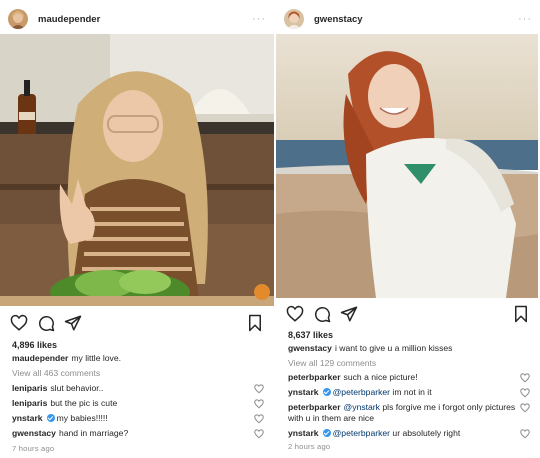  I want to click on post-header: gwenstacy ···, so click(408, 19).